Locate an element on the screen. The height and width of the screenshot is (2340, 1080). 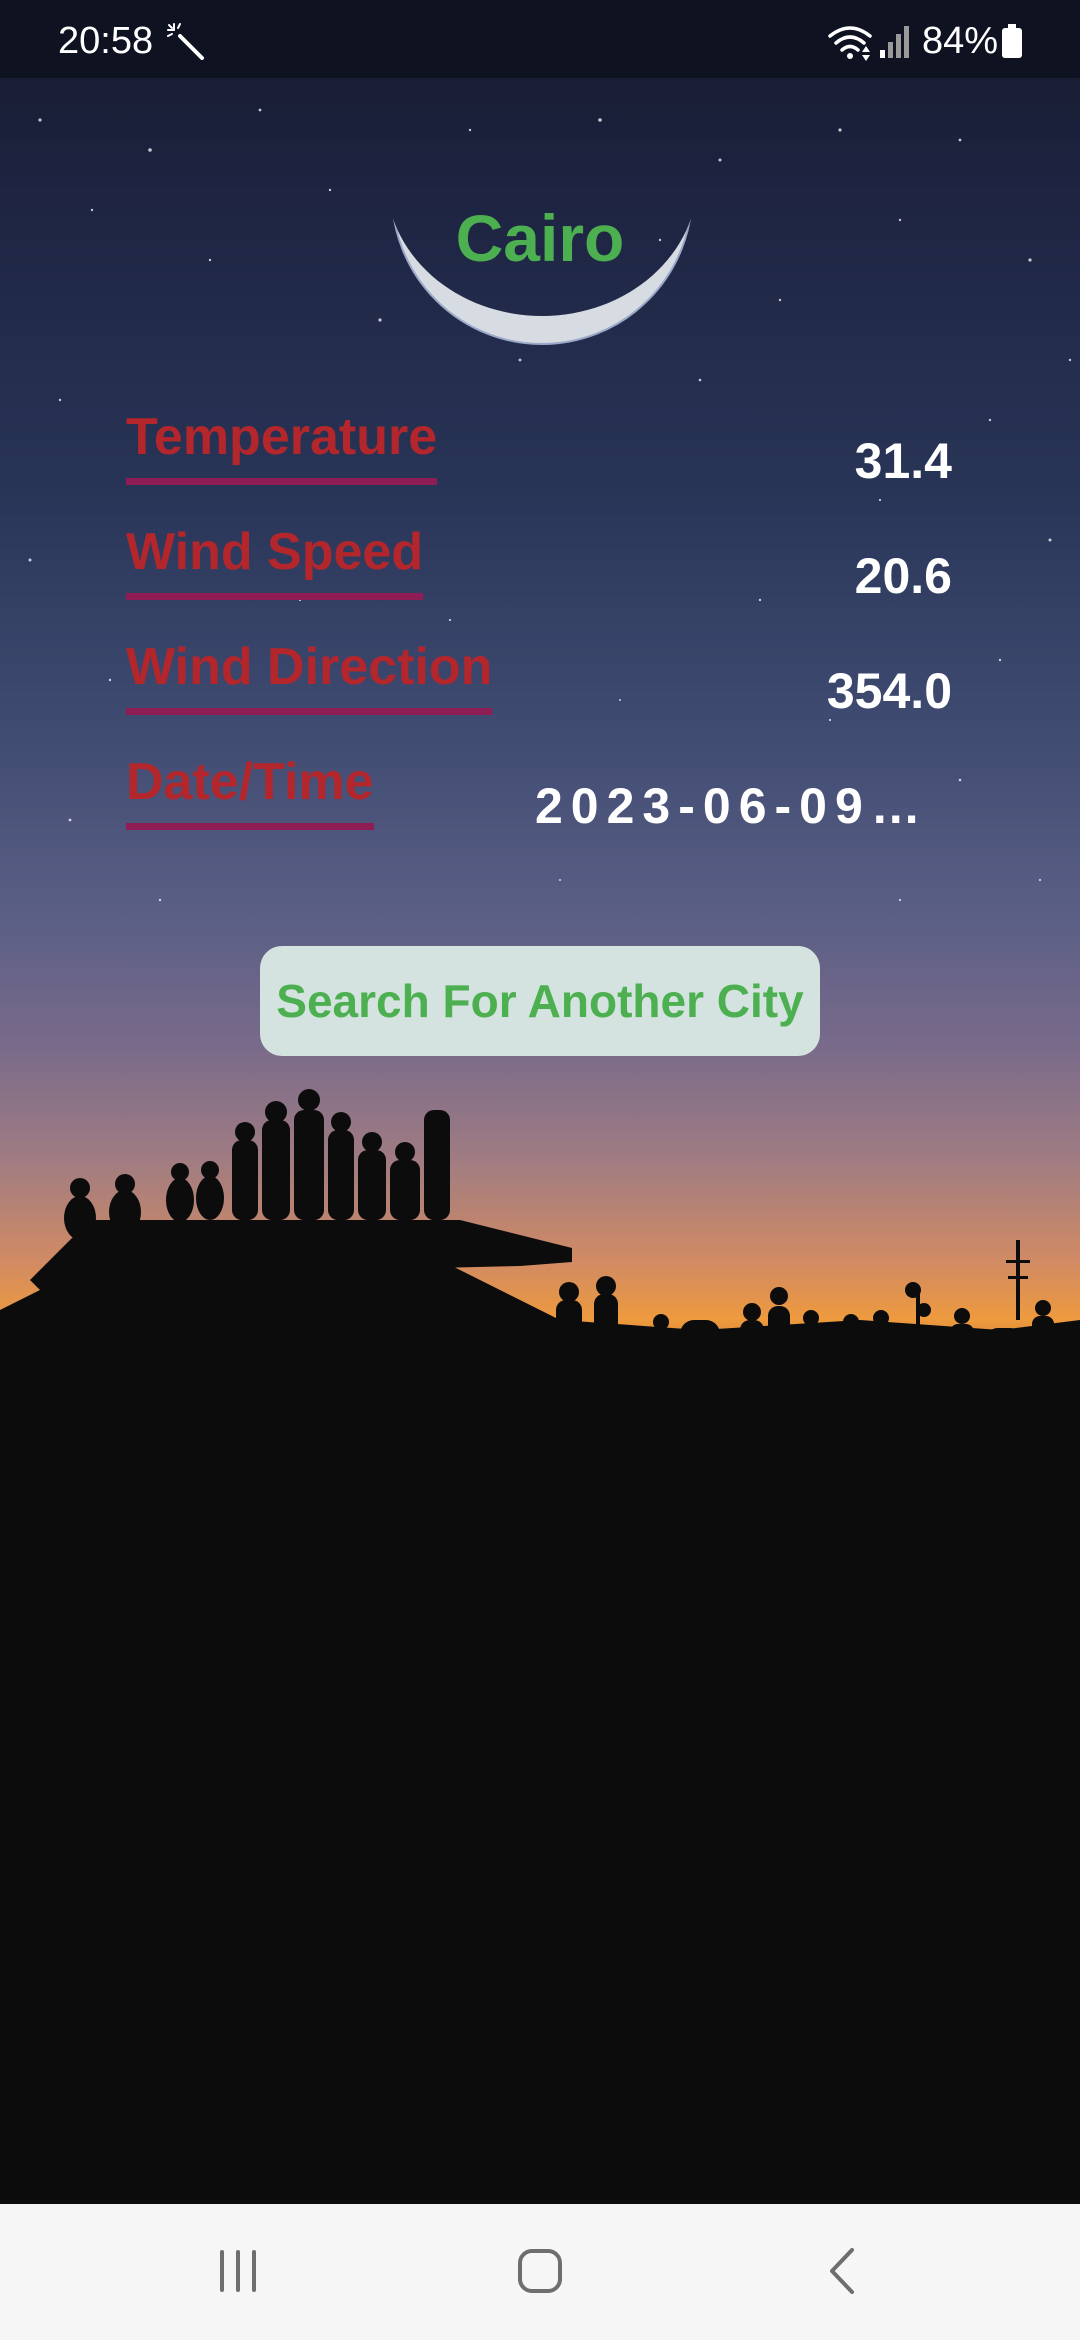
battery-percent: 84% is located at coordinates (960, 41).